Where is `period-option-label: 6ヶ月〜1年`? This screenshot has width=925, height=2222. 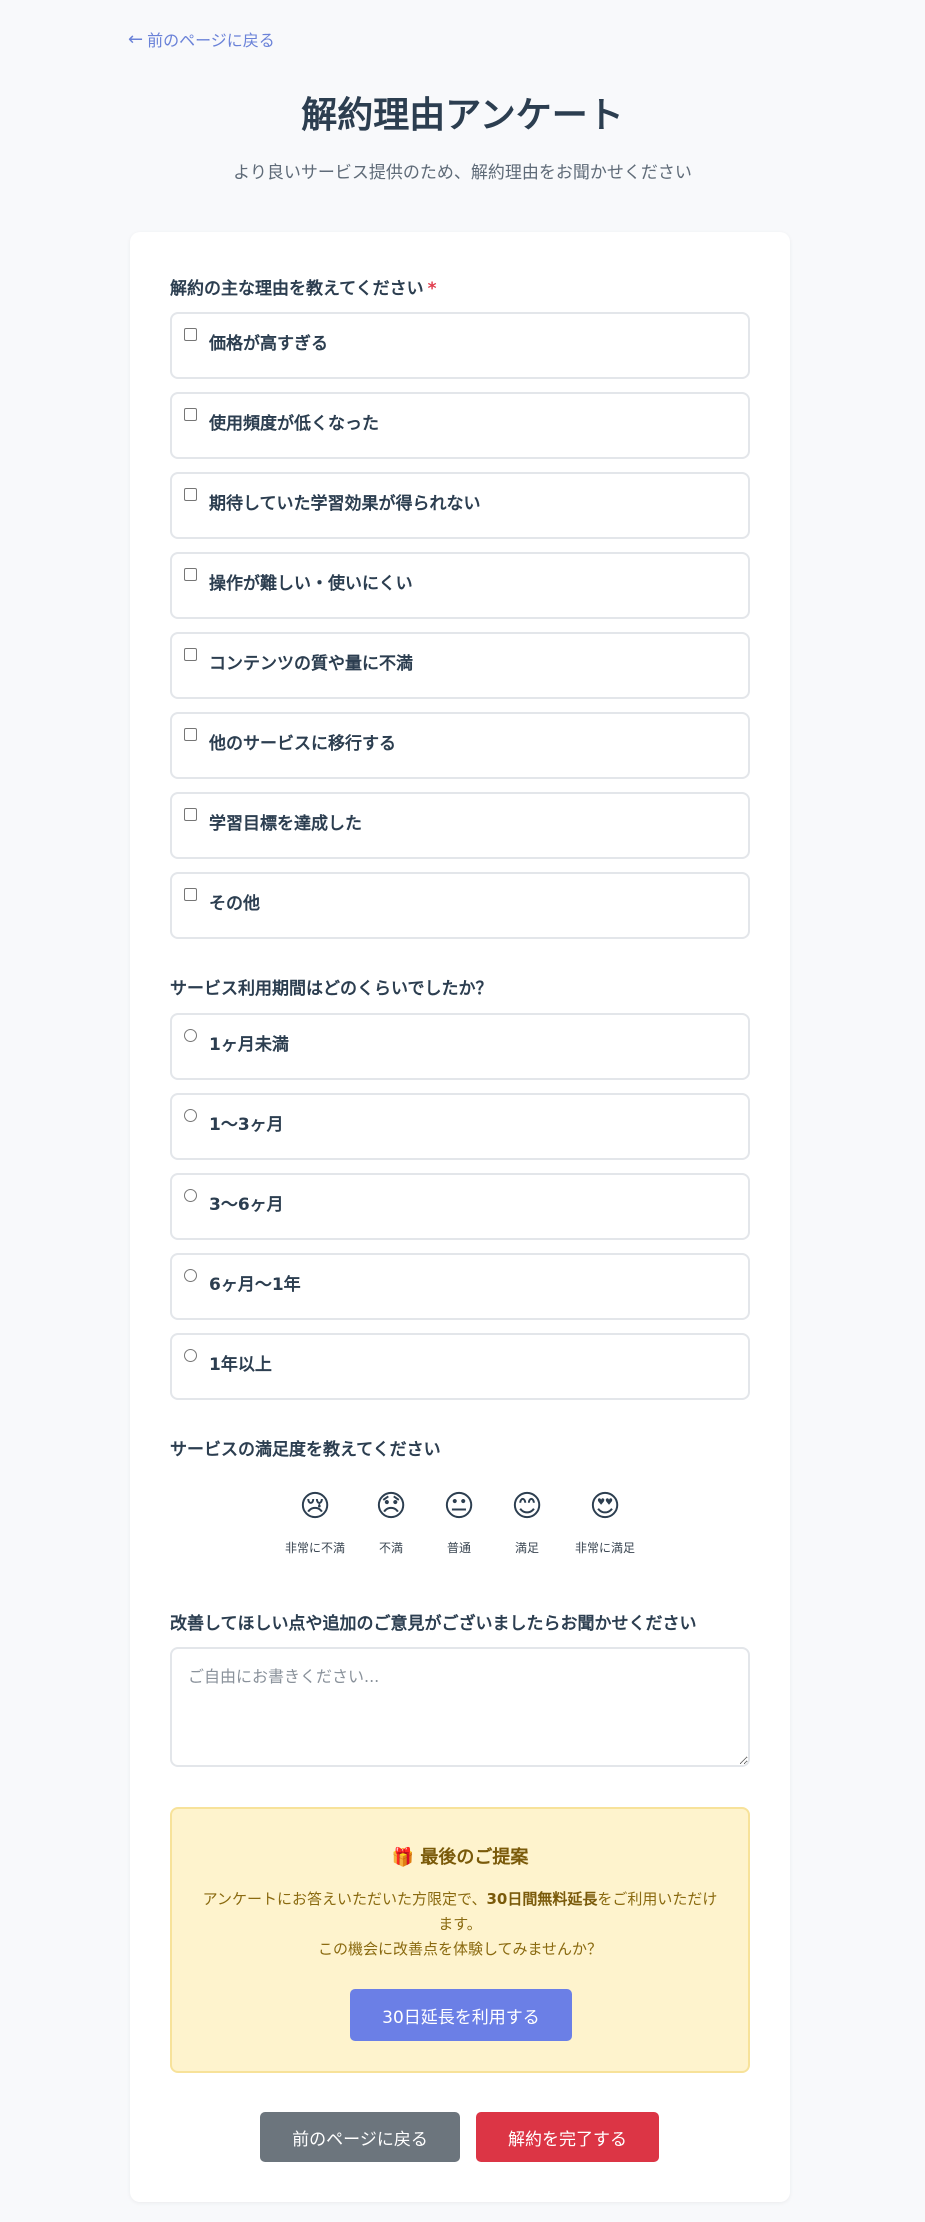 period-option-label: 6ヶ月〜1年 is located at coordinates (255, 1285).